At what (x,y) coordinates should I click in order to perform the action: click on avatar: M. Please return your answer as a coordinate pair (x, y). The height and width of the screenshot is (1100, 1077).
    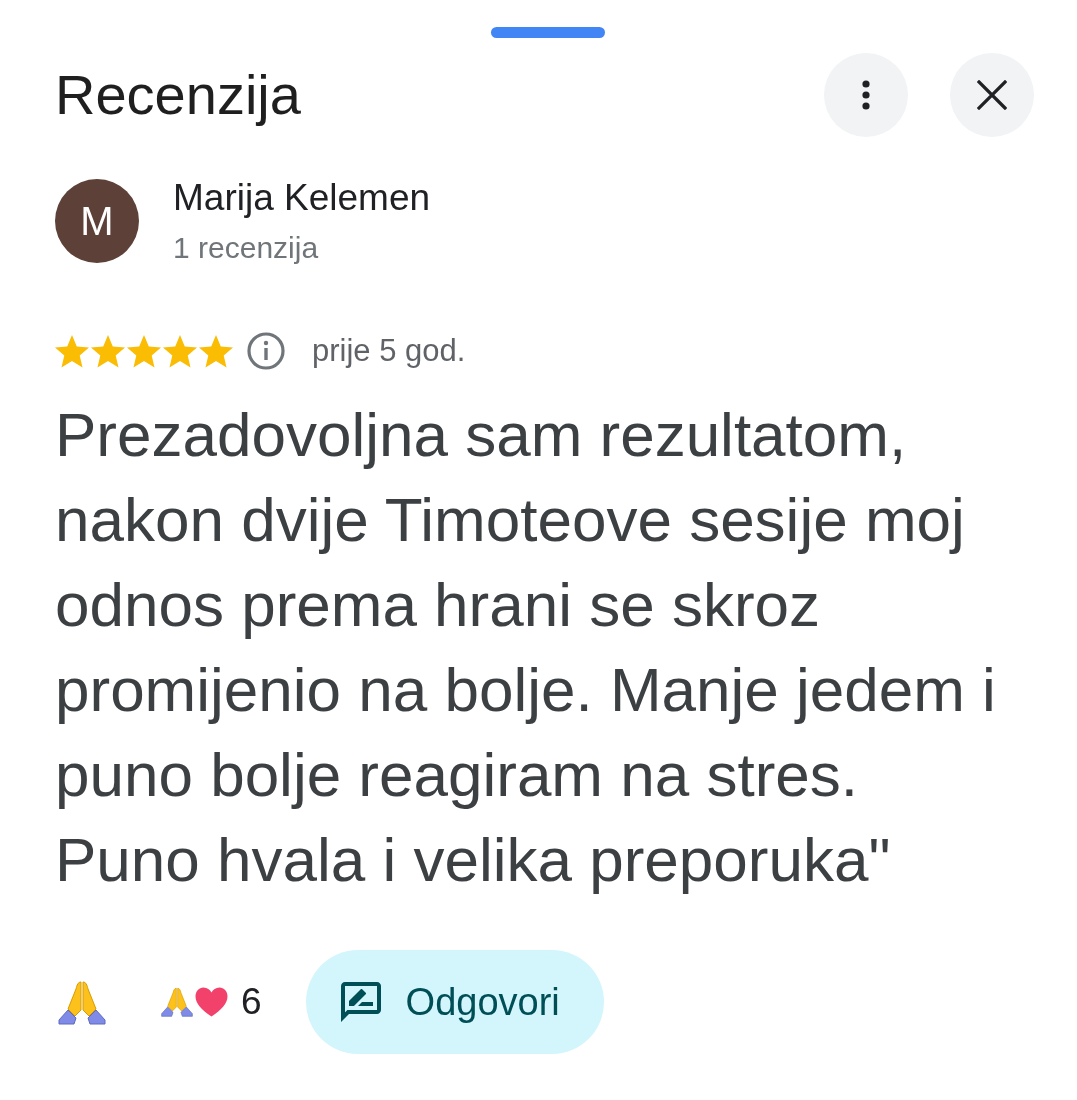
    Looking at the image, I should click on (97, 221).